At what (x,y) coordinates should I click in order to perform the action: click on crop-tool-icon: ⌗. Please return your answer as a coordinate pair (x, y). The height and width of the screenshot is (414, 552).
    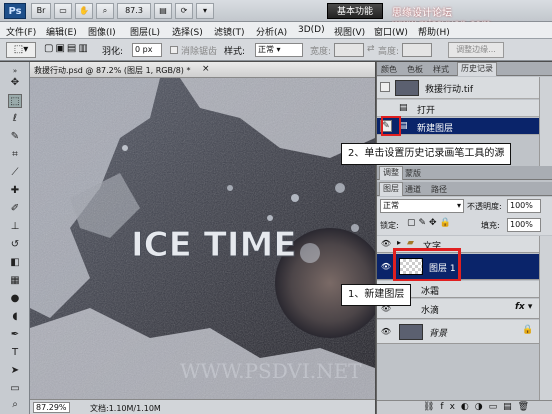
    Looking at the image, I should click on (15, 155).